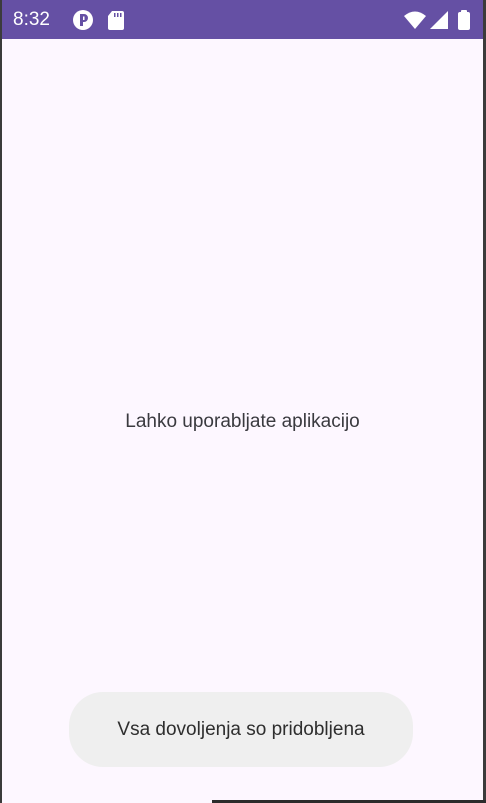  What do you see at coordinates (415, 20) in the screenshot?
I see `wifi-icon` at bounding box center [415, 20].